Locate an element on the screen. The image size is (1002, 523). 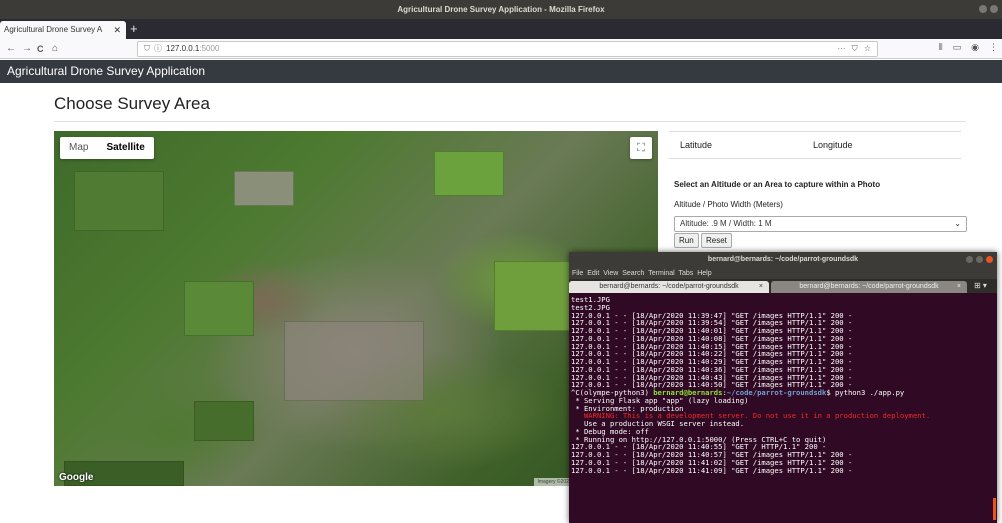
page-actions-icon: ··· is located at coordinates (841, 48).